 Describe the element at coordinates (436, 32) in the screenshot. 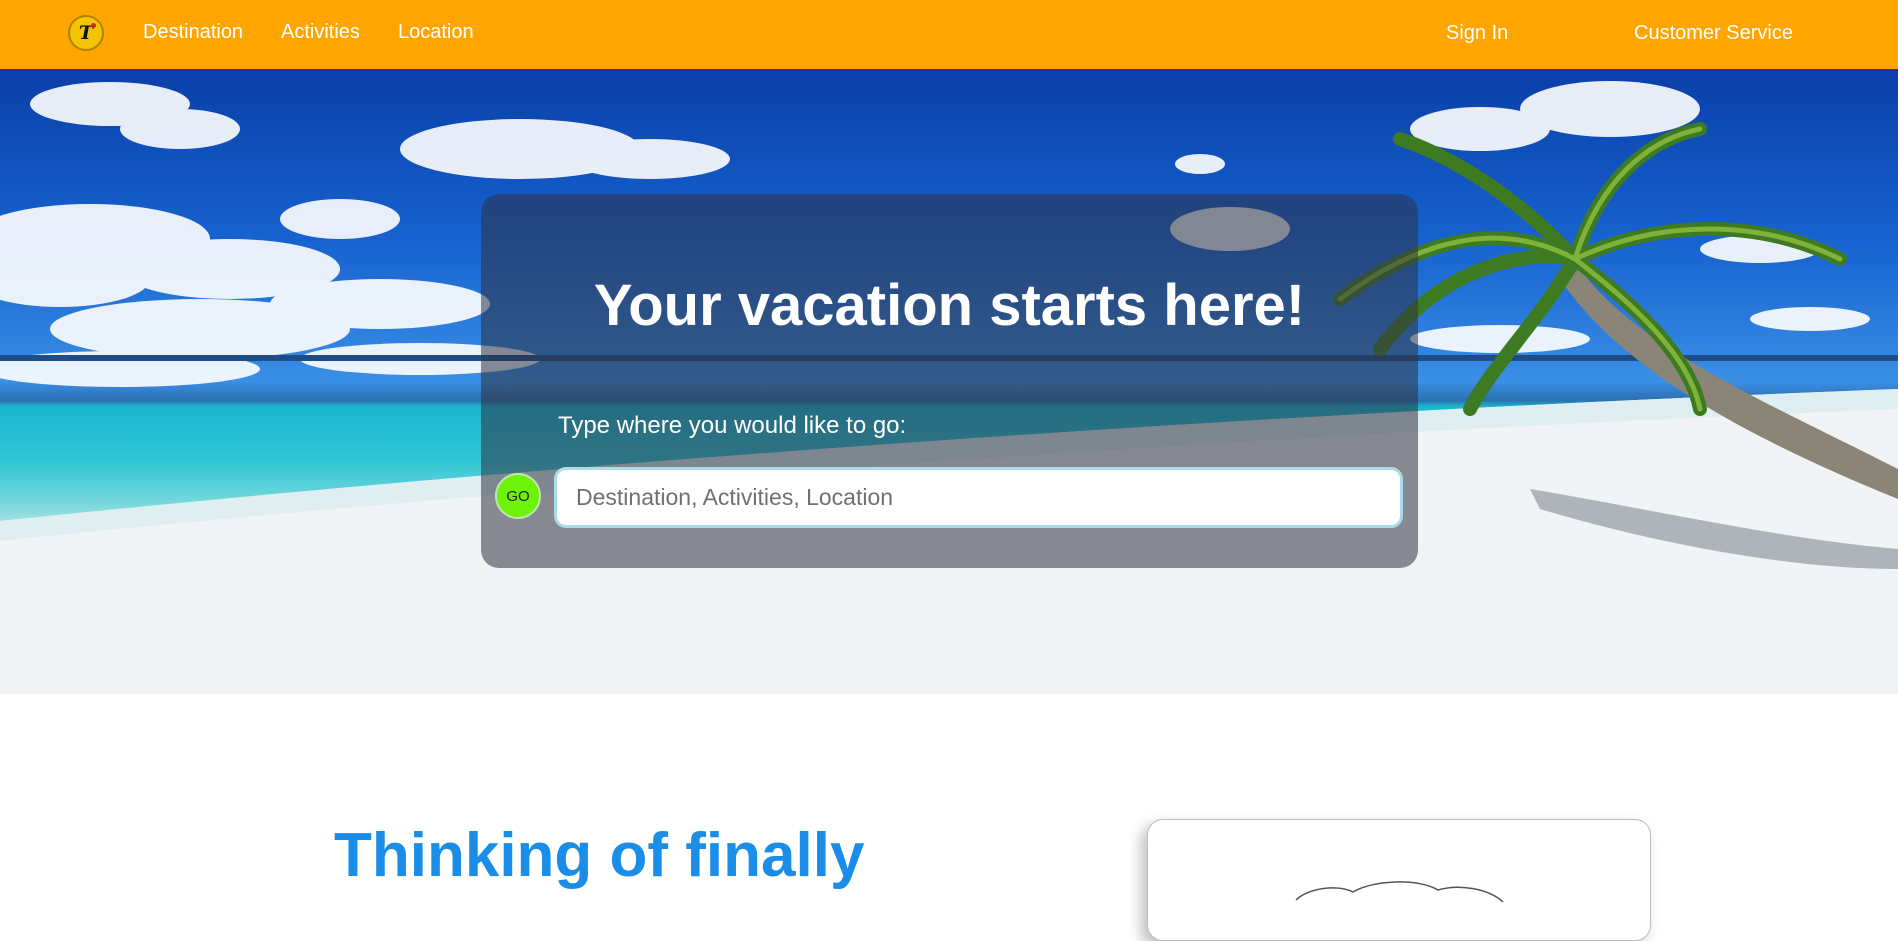

I see `nav-link-location: Location` at that location.